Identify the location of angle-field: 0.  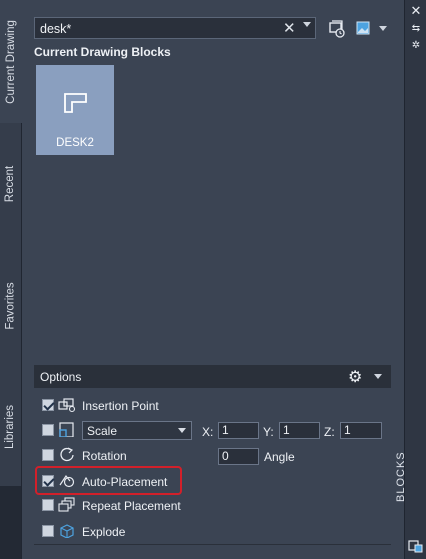
(238, 456).